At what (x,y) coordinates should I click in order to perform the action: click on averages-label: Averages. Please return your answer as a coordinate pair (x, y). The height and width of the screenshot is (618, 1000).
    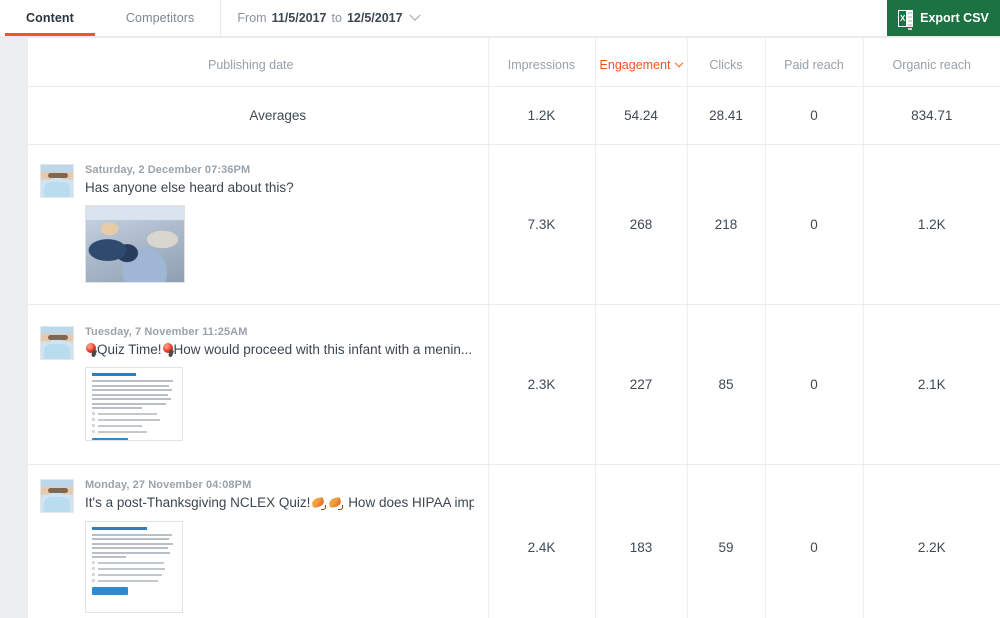
    Looking at the image, I should click on (278, 115).